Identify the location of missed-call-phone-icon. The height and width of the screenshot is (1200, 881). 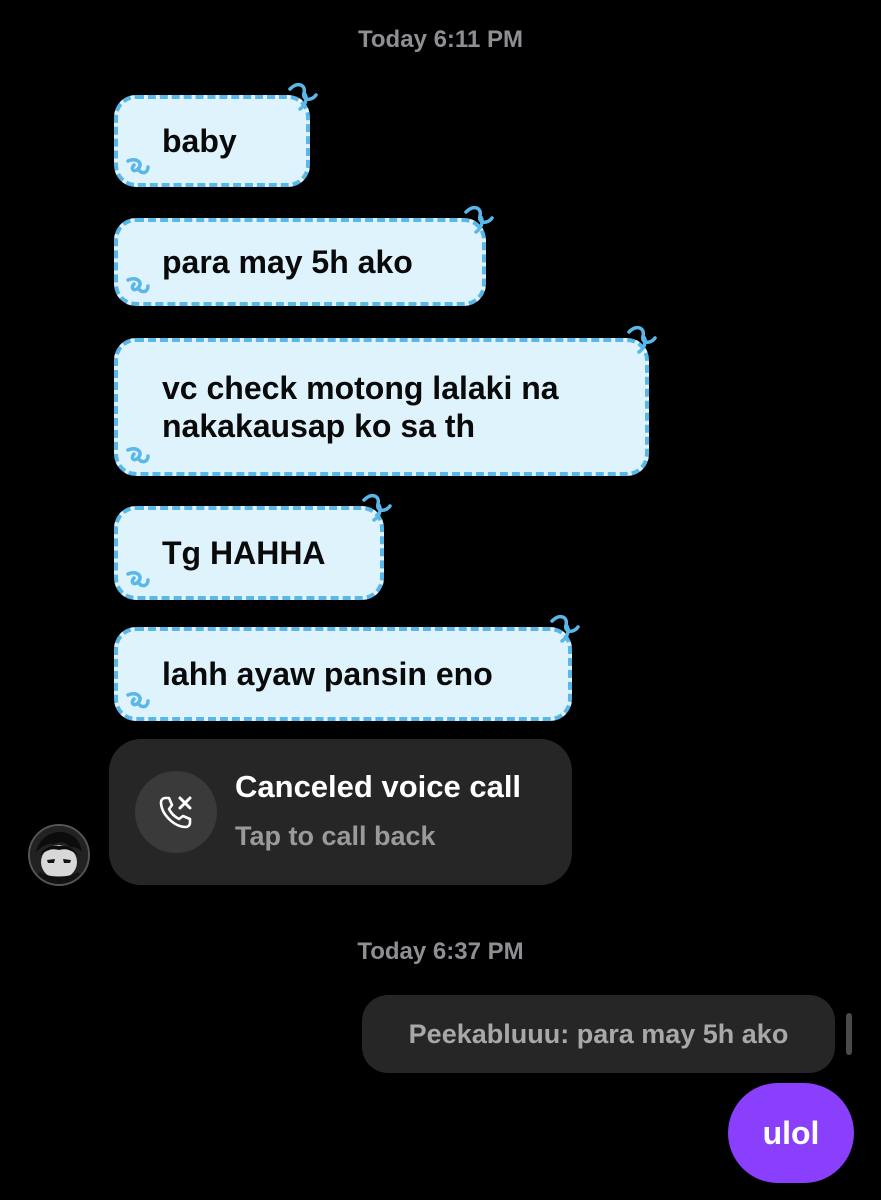
(175, 812).